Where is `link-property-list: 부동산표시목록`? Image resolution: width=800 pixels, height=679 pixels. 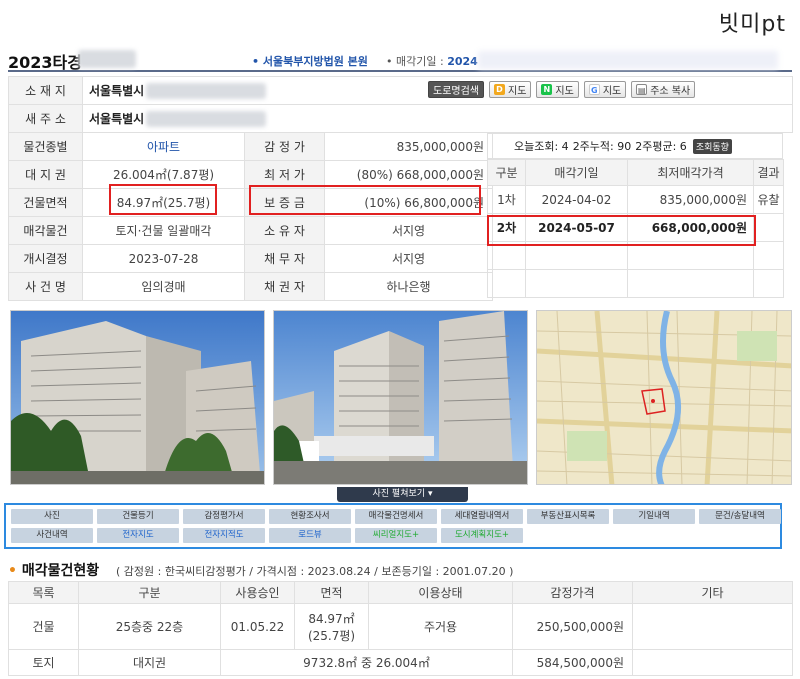 link-property-list: 부동산표시목록 is located at coordinates (568, 516).